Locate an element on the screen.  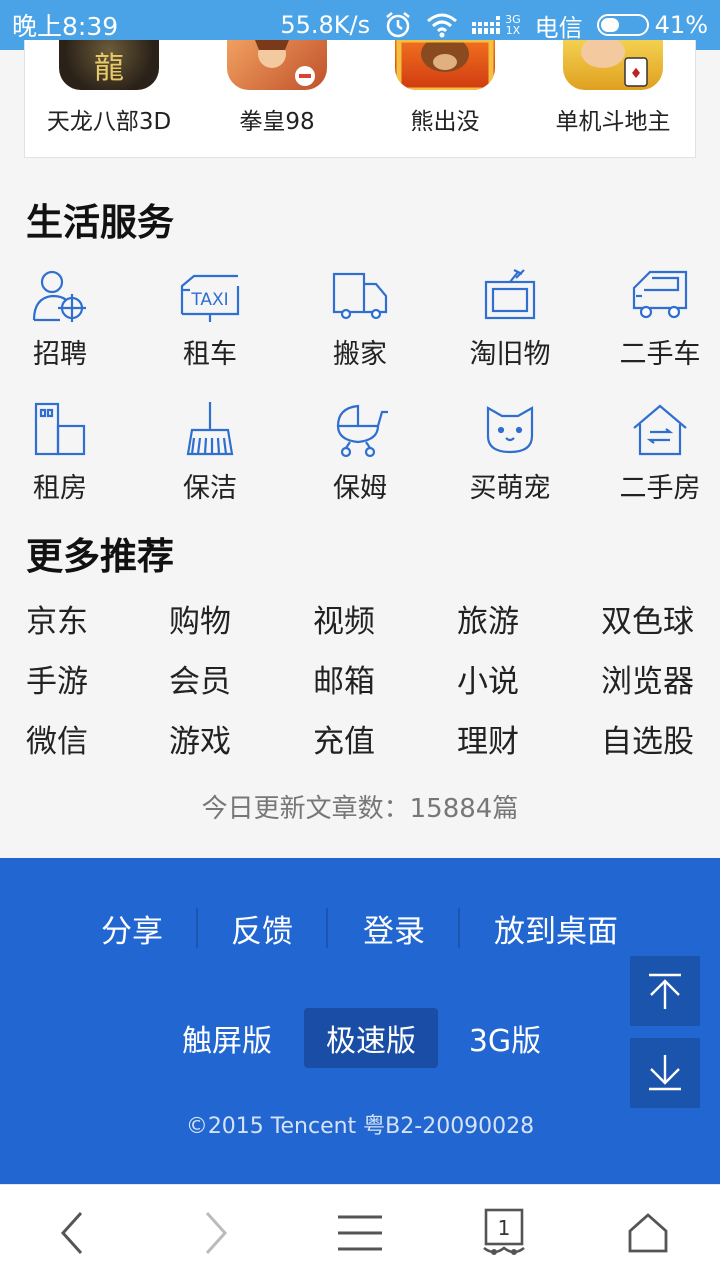
broom-icon is located at coordinates (210, 429).